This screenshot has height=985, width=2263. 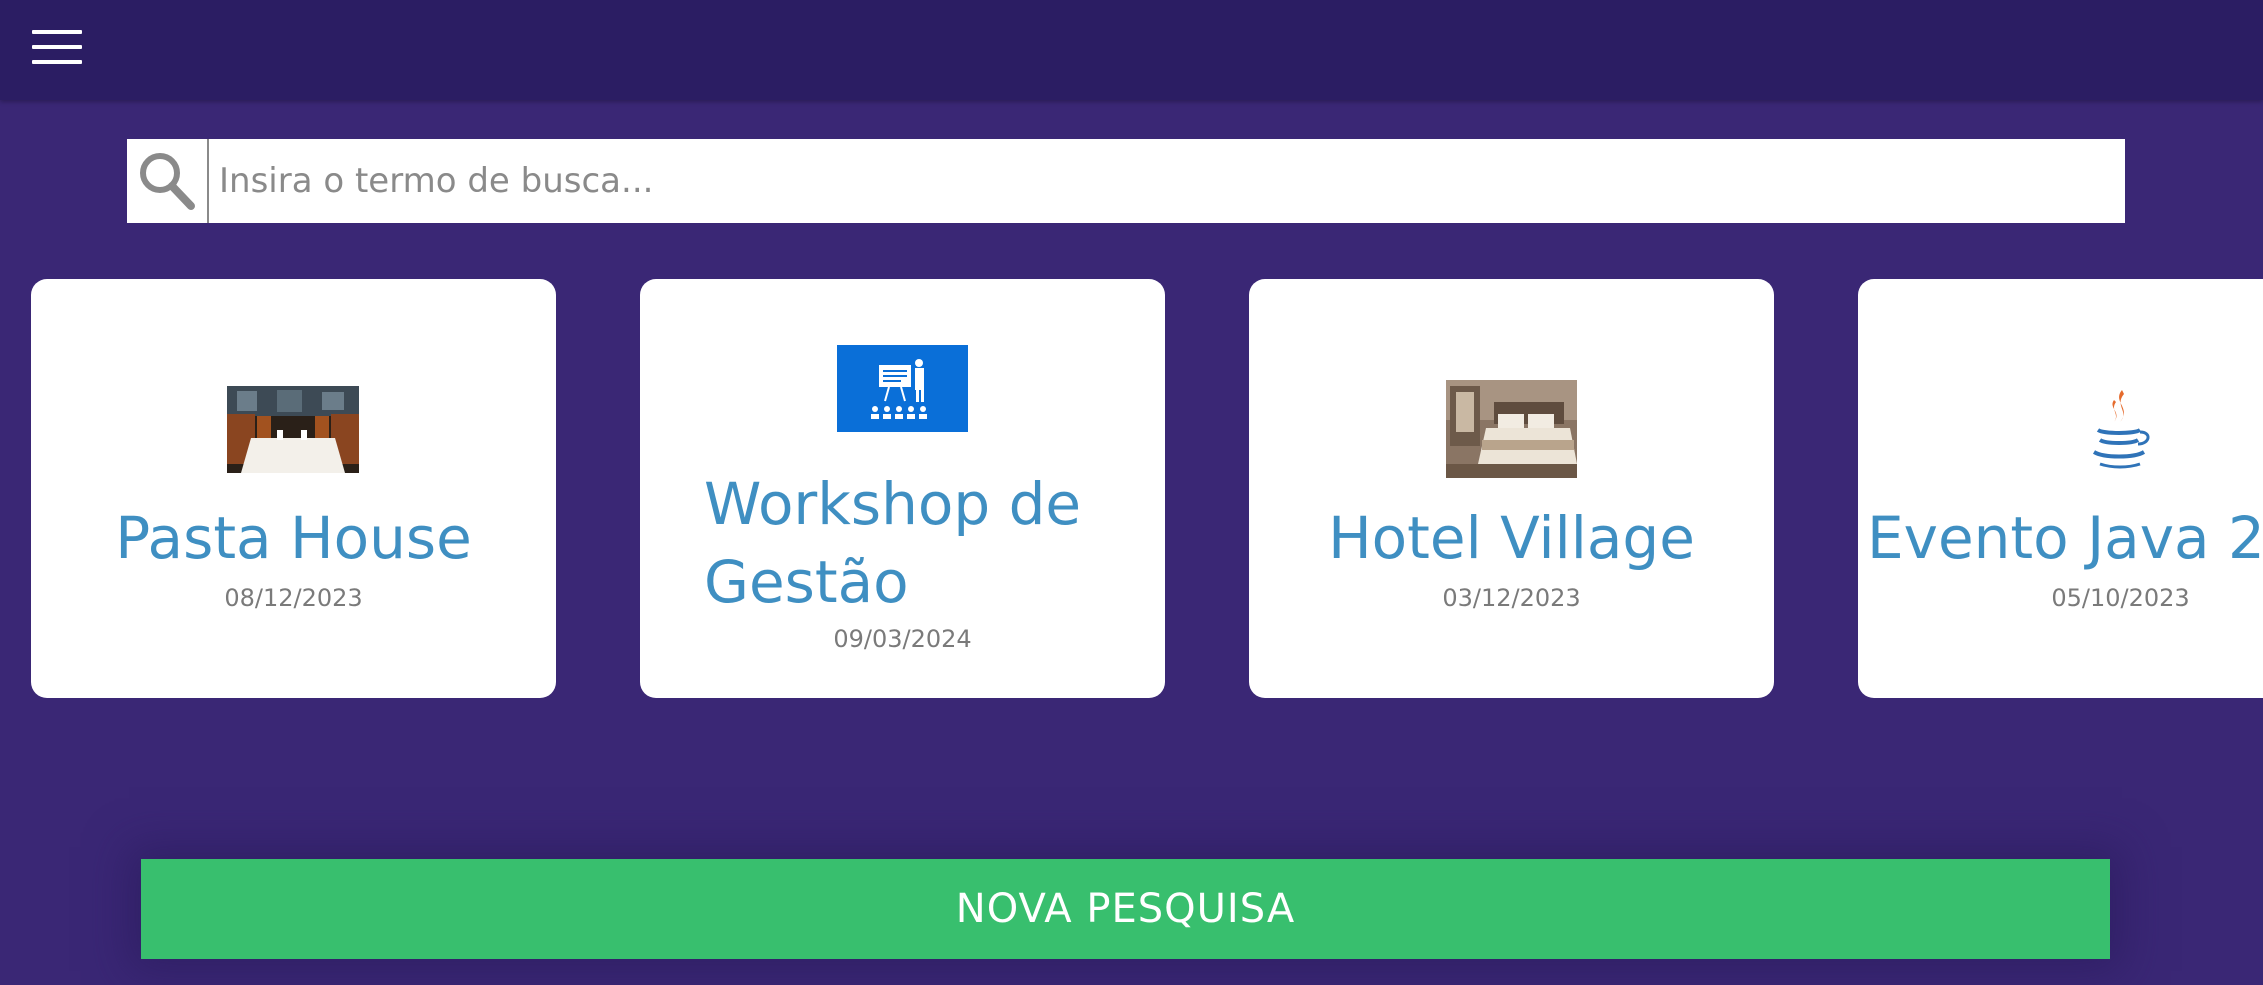 What do you see at coordinates (2120, 598) in the screenshot?
I see `card-date: 05/10/2023` at bounding box center [2120, 598].